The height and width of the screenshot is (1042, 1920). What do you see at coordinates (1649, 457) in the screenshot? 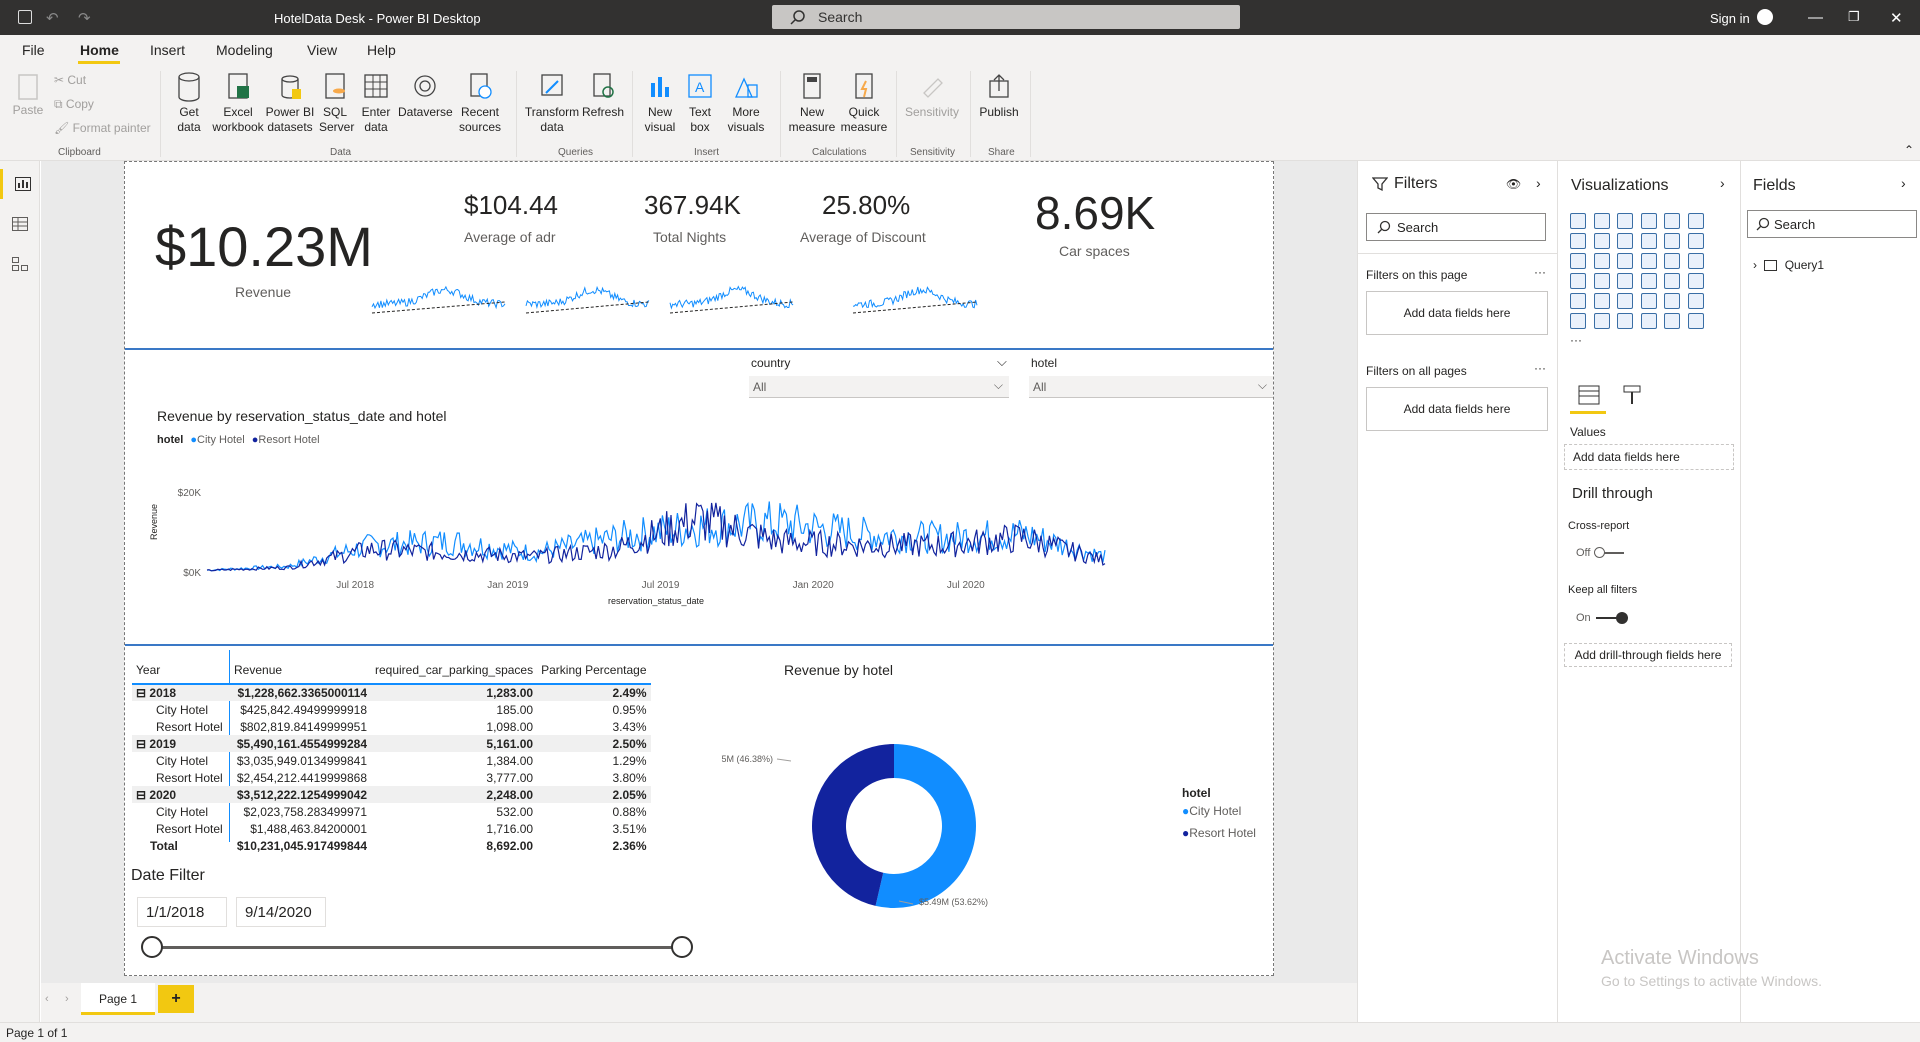
I see `values-drop: Add data fields here` at bounding box center [1649, 457].